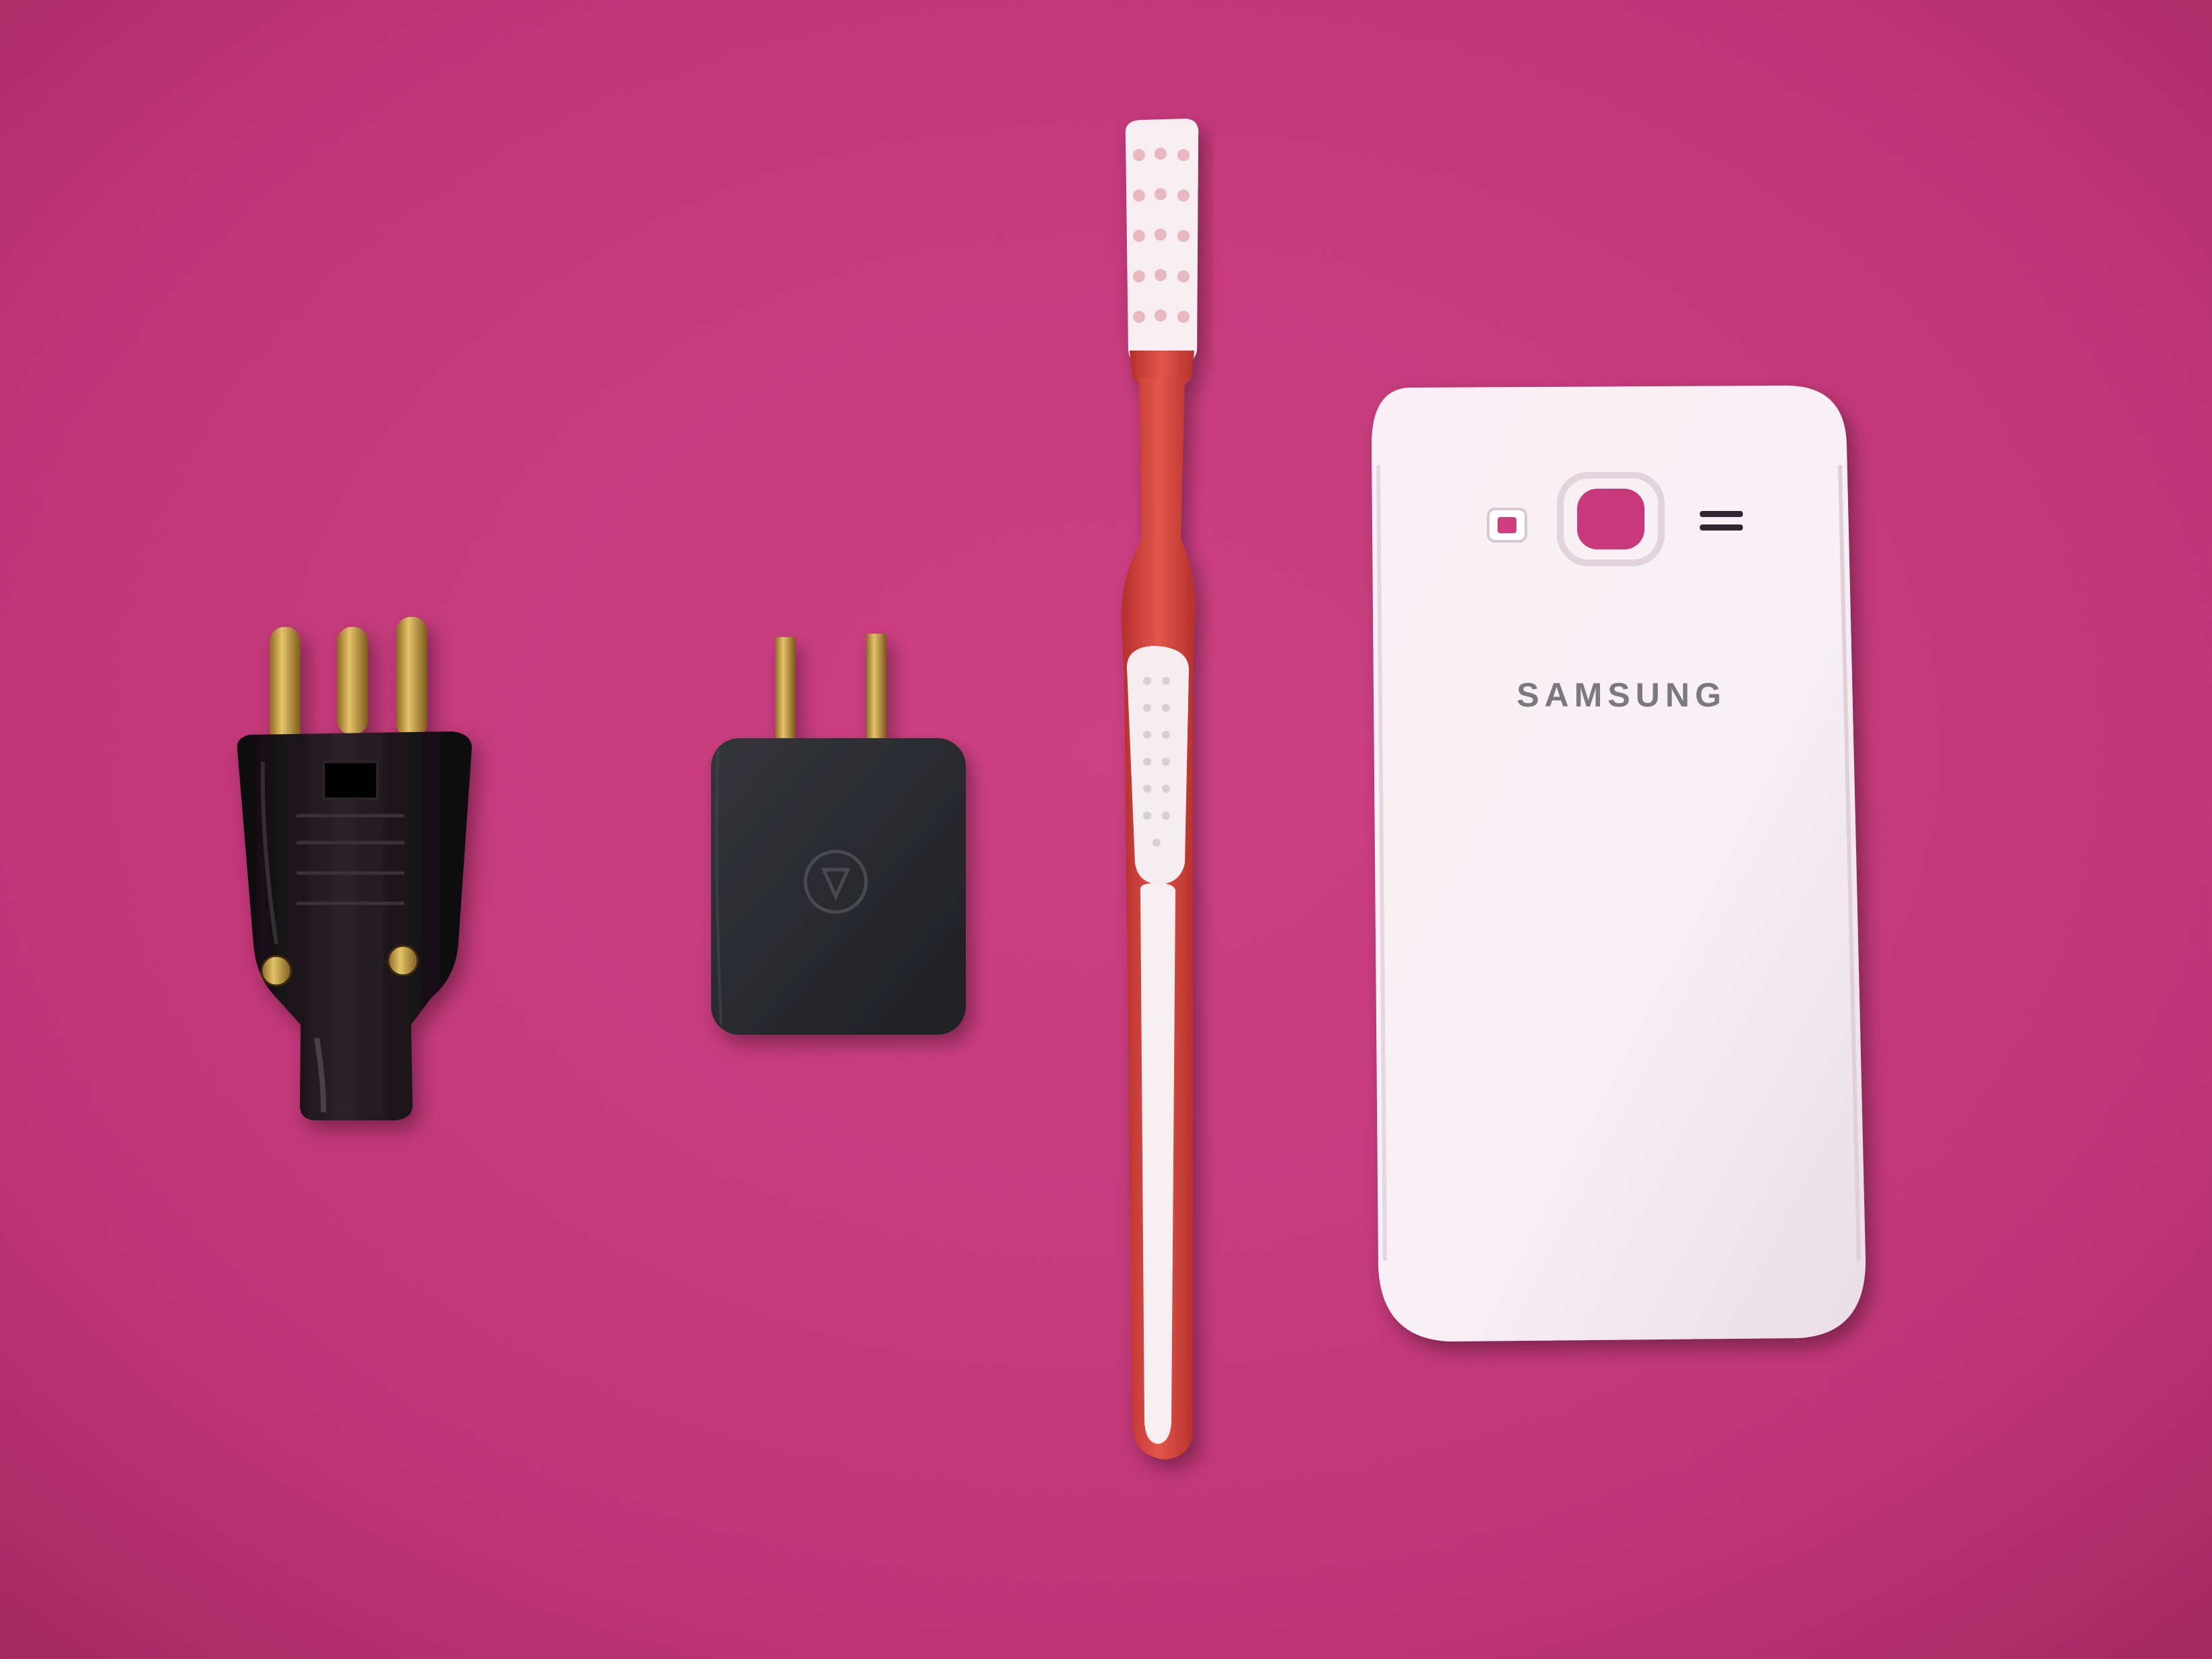 This screenshot has width=2212, height=1659. What do you see at coordinates (1721, 514) in the screenshot?
I see `speaker-grille` at bounding box center [1721, 514].